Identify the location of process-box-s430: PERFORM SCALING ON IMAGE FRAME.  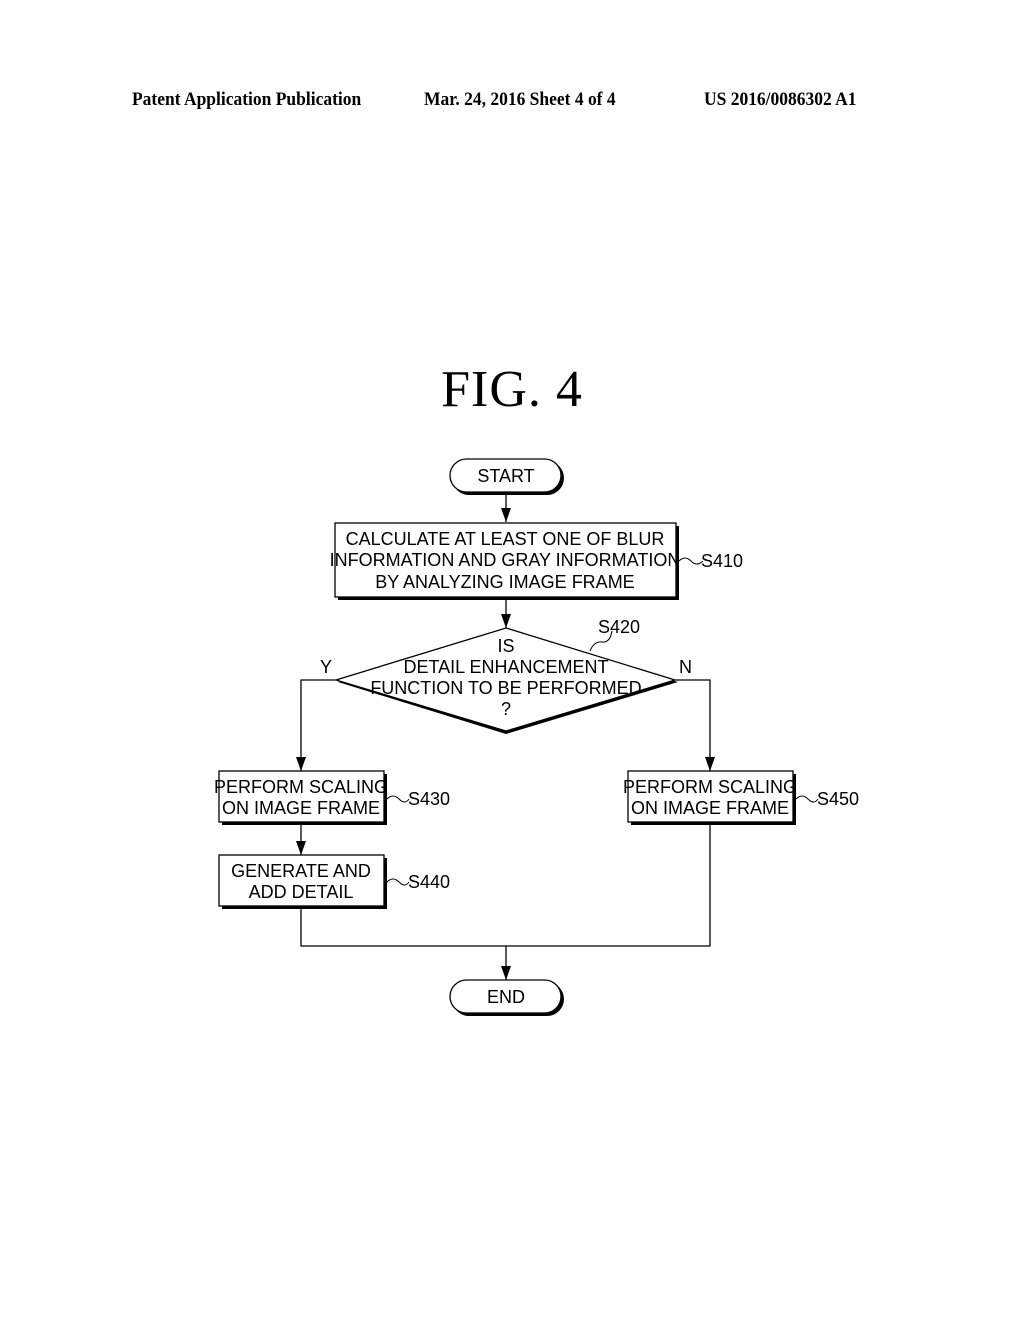
(301, 797).